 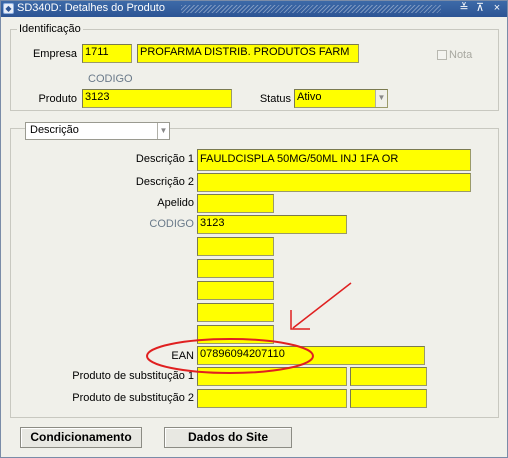 I want to click on annotation-overlay, so click(x=249, y=328).